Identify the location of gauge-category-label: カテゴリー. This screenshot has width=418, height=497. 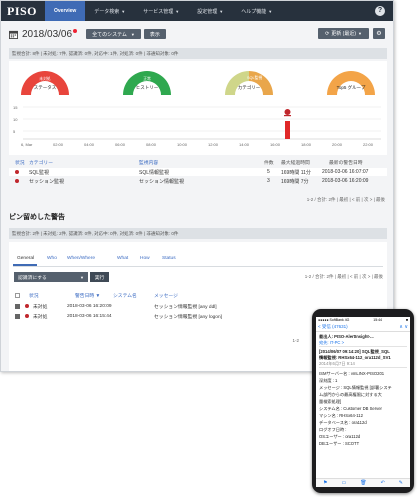
(249, 87).